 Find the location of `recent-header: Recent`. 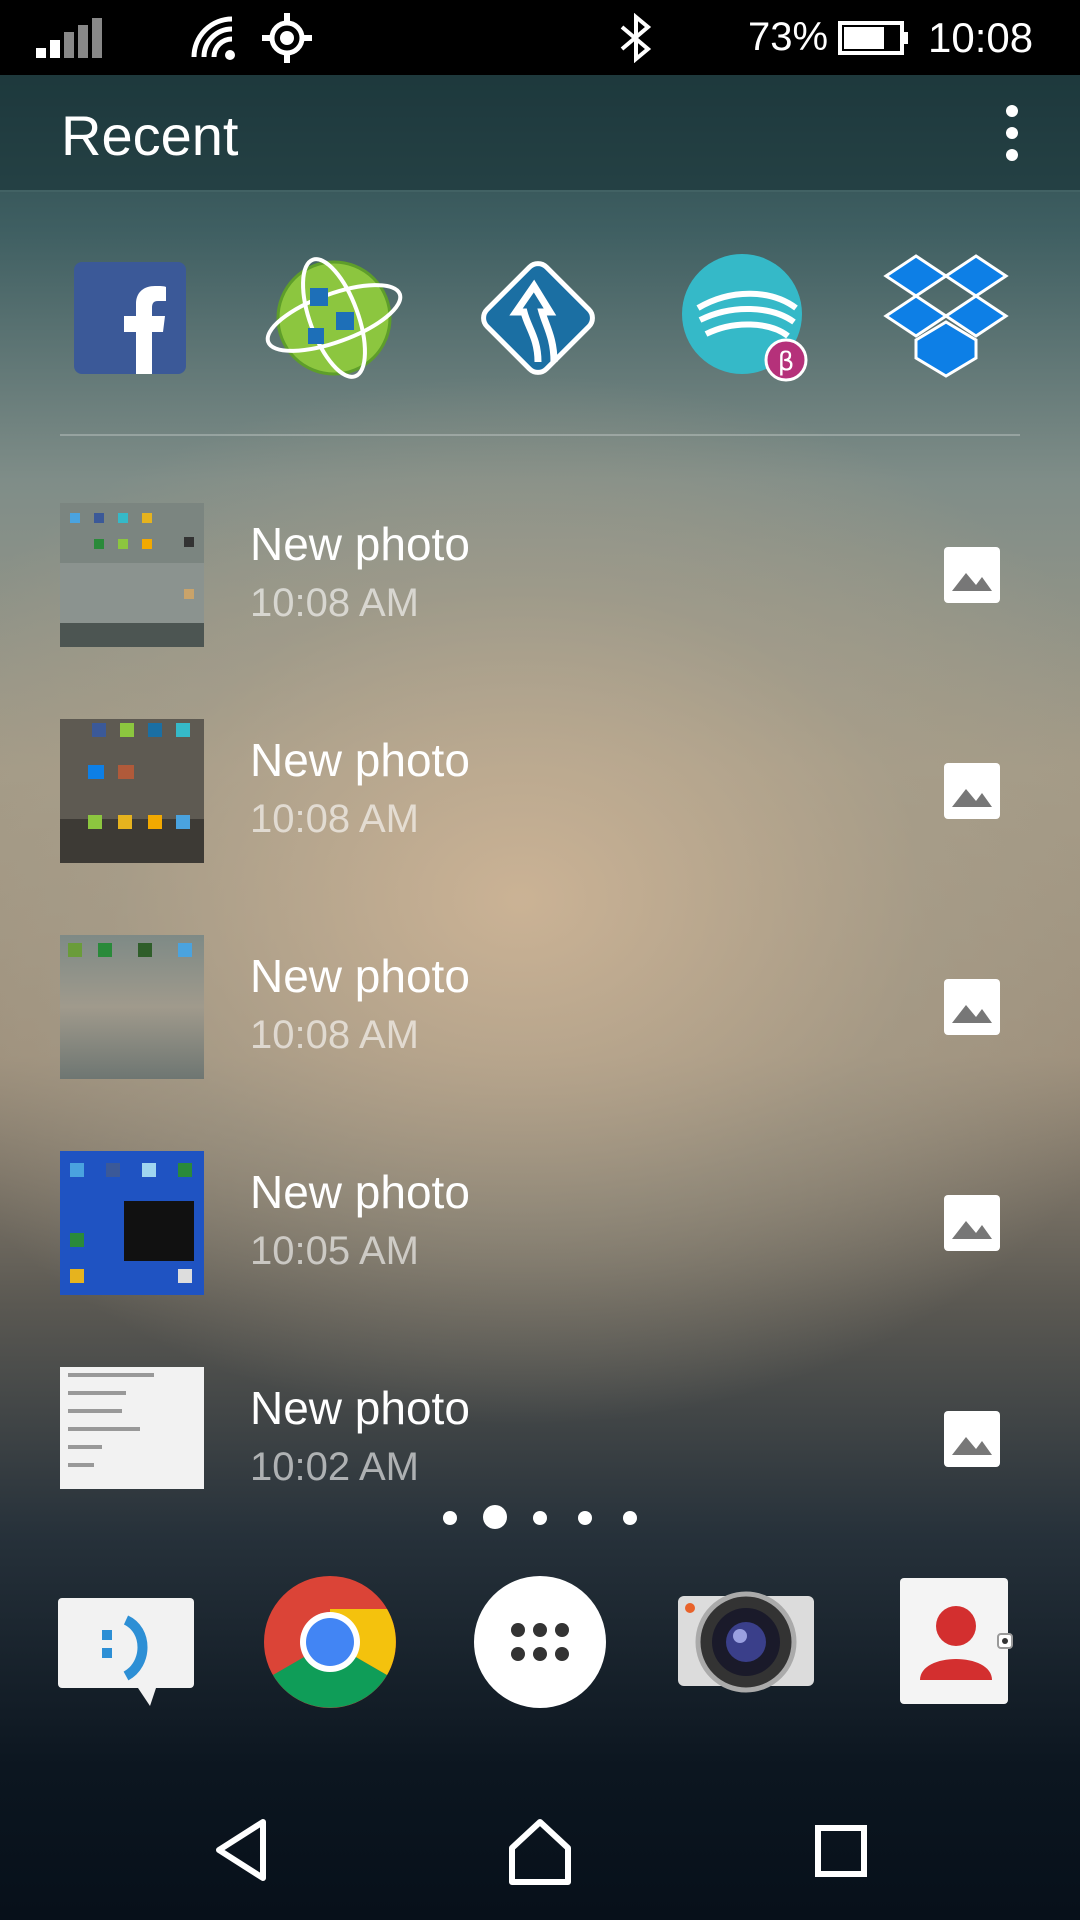

recent-header: Recent is located at coordinates (540, 133).